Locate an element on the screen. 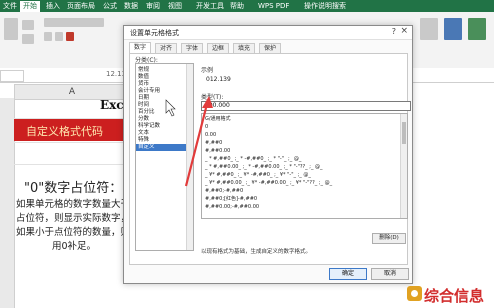  category-item: 分数 is located at coordinates (143, 119).